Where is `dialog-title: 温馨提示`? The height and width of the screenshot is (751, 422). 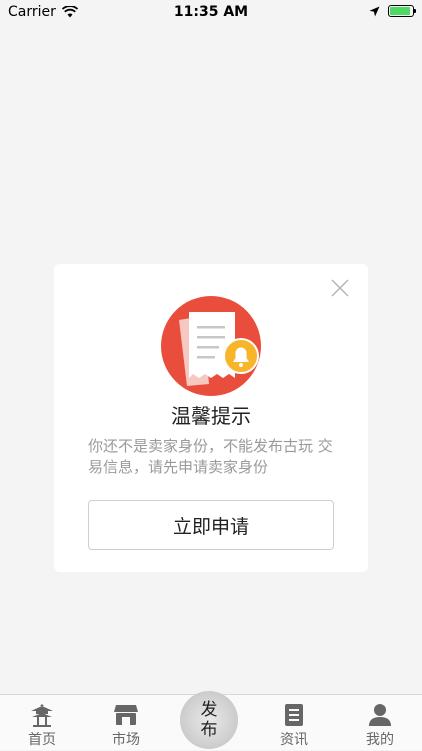
dialog-title: 温馨提示 is located at coordinates (211, 416).